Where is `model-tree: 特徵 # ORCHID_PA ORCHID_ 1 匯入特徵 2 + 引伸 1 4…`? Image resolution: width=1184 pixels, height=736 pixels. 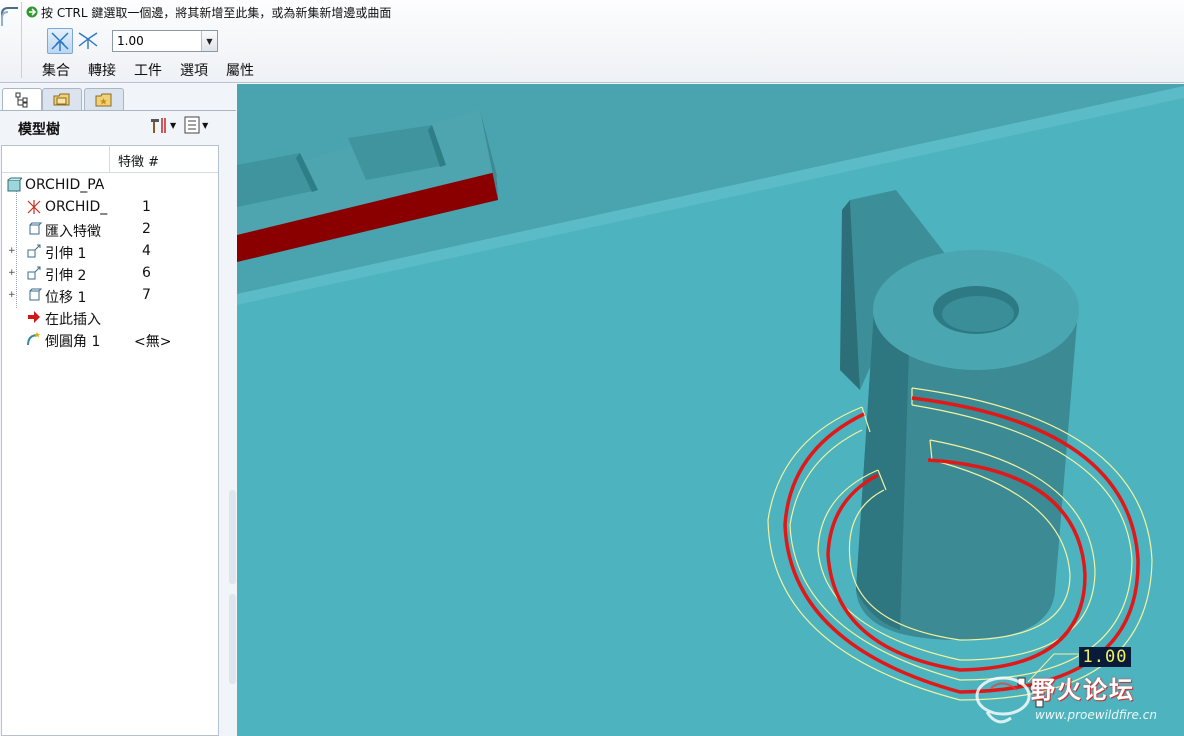
model-tree: 特徵 # ORCHID_PA ORCHID_ 1 匯入特徵 2 + 引伸 1 4… is located at coordinates (110, 440).